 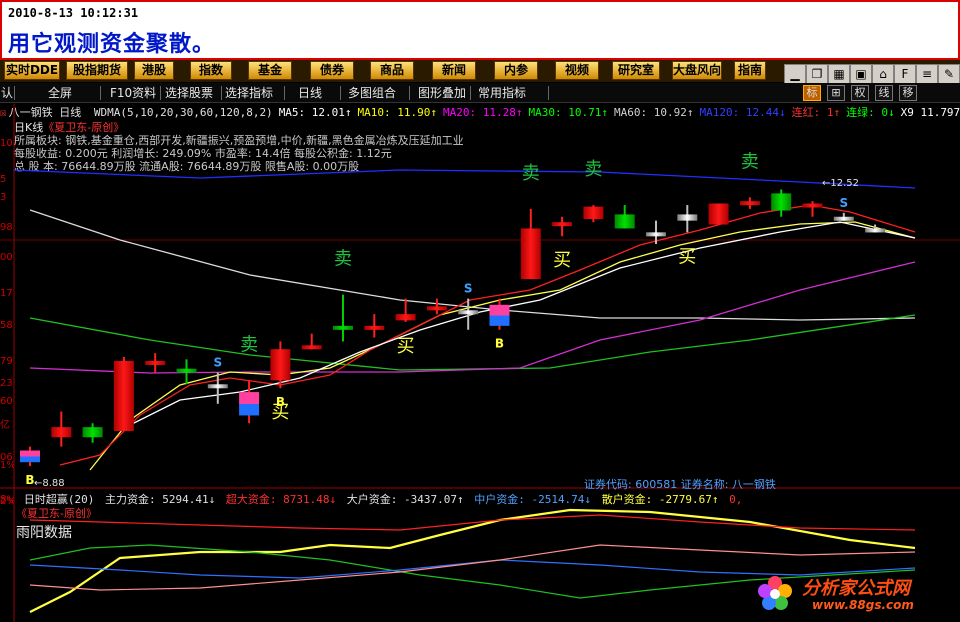 I want to click on stock-code-label: 证券代码:, so click(x=608, y=484).